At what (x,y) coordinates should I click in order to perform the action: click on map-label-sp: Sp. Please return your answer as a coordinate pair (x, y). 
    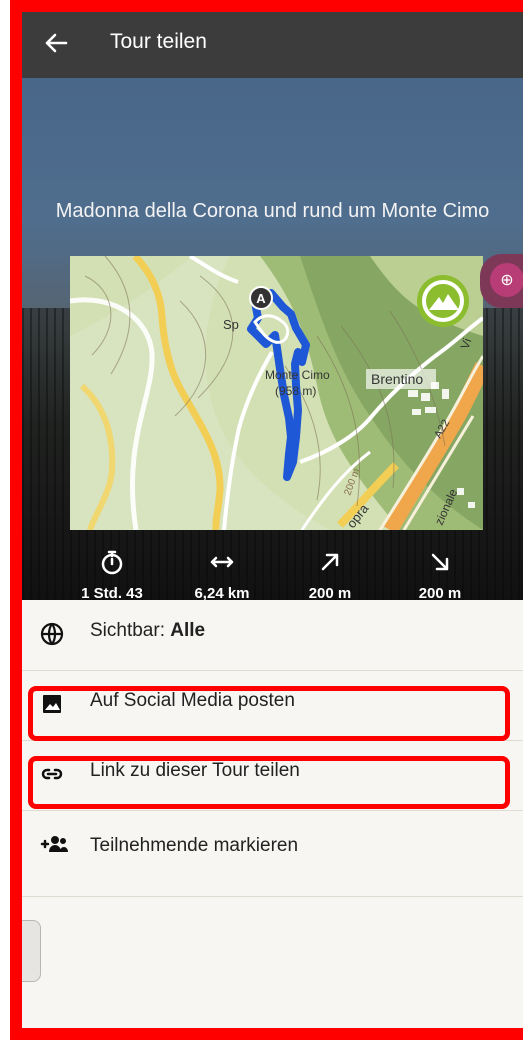
    Looking at the image, I should click on (231, 324).